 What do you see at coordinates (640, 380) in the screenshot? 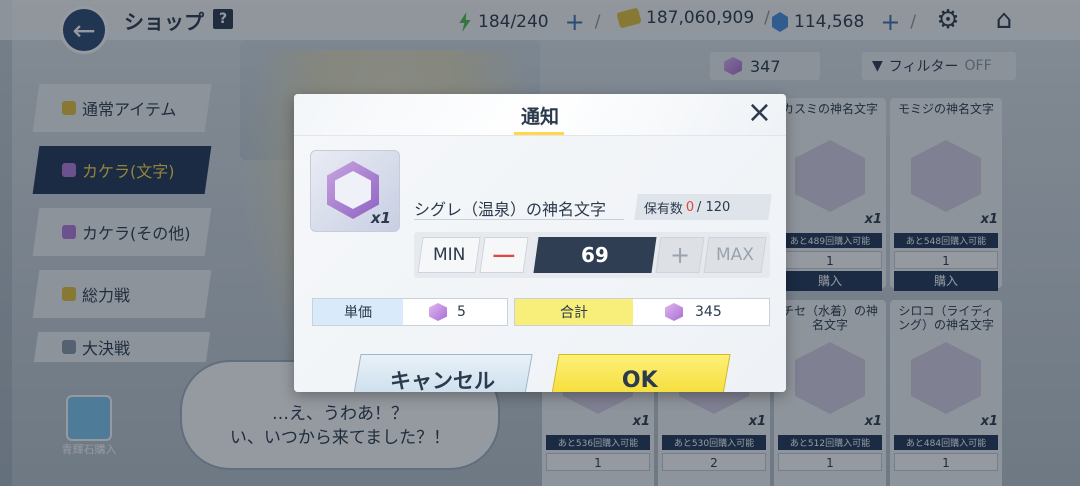
I see `ok-label: OK` at bounding box center [640, 380].